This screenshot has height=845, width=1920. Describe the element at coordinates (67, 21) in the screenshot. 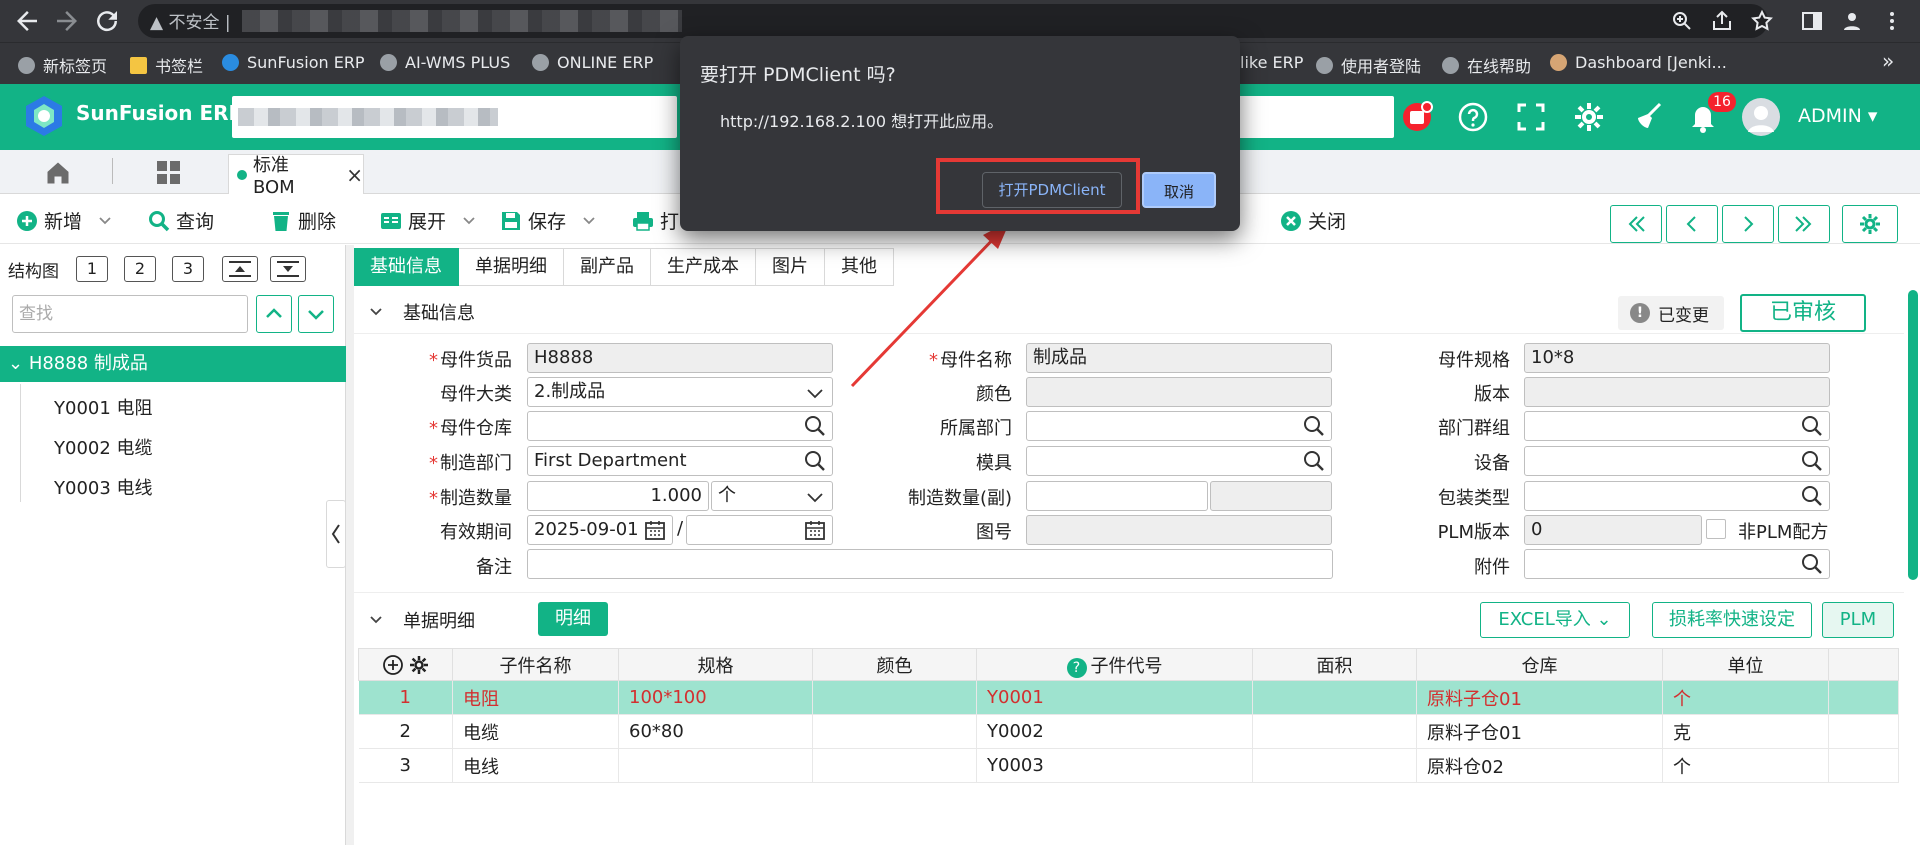

I see `forward-icon` at that location.